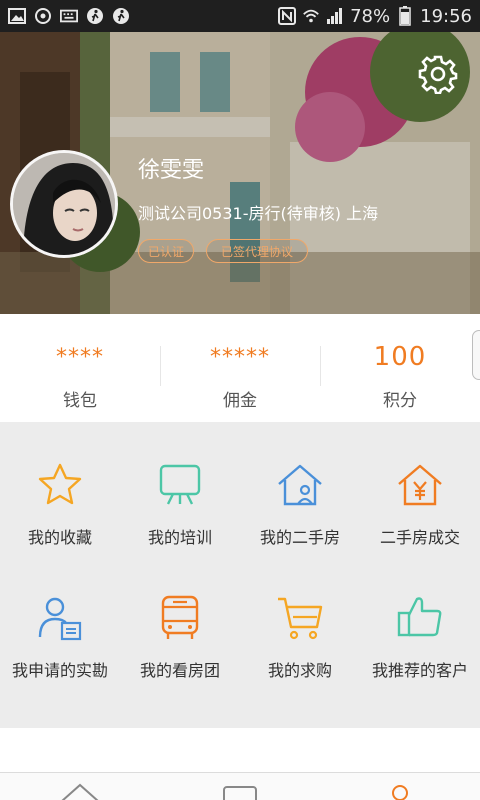  What do you see at coordinates (43, 16) in the screenshot?
I see `sync-icon` at bounding box center [43, 16].